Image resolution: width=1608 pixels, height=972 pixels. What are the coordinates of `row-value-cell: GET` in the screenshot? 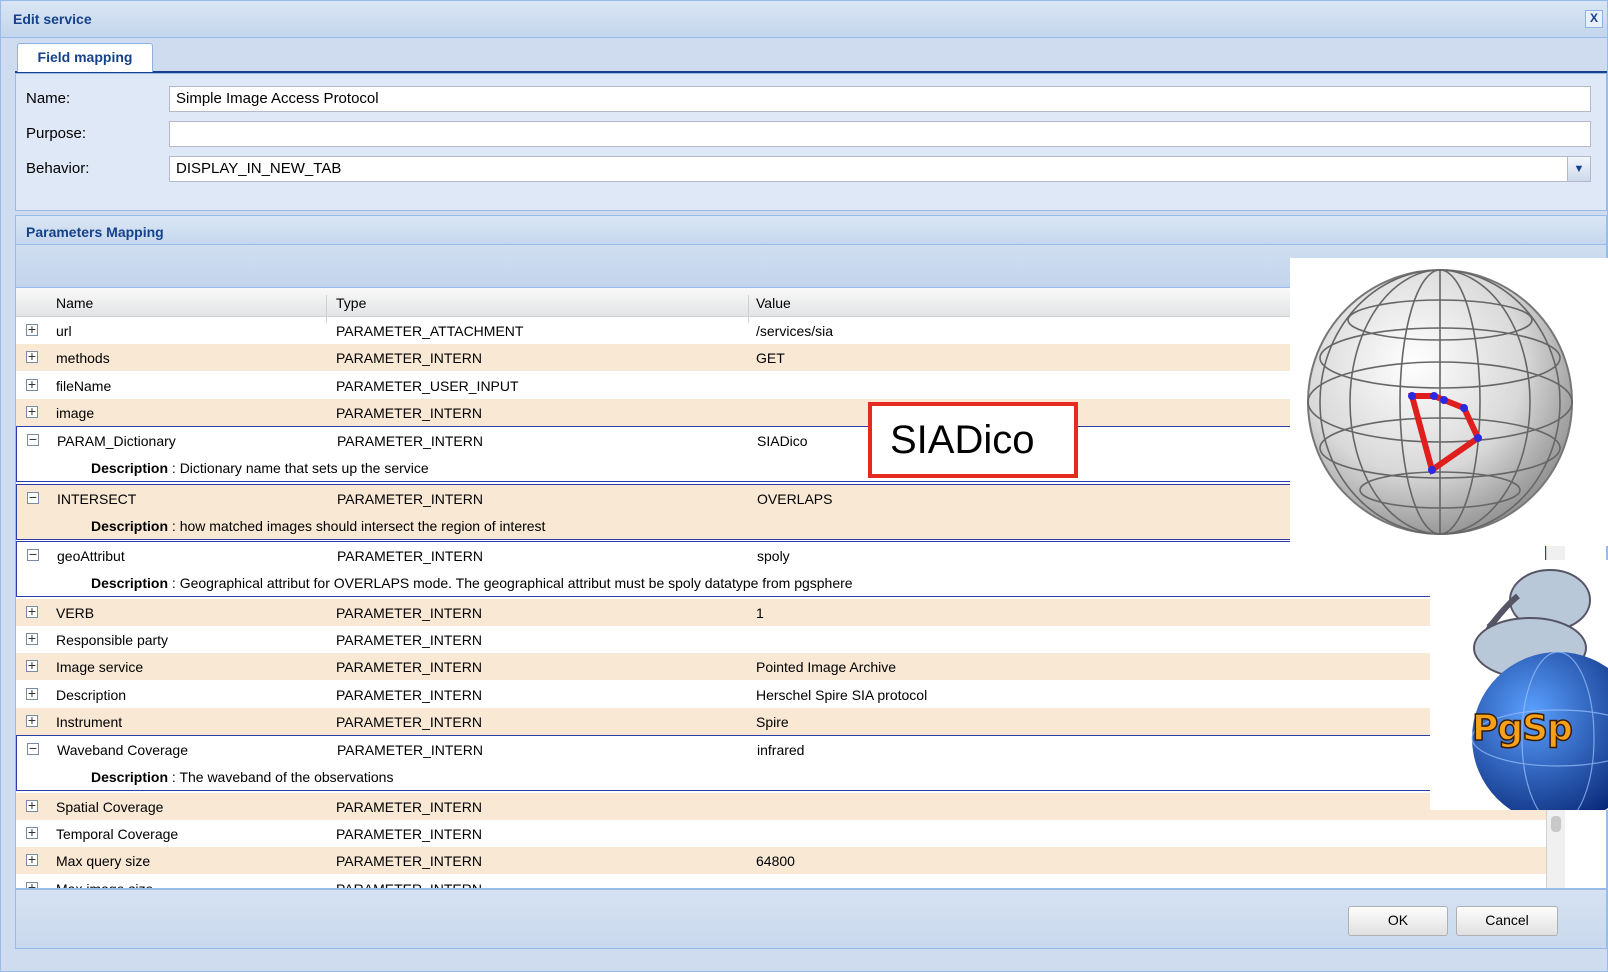 It's located at (770, 358).